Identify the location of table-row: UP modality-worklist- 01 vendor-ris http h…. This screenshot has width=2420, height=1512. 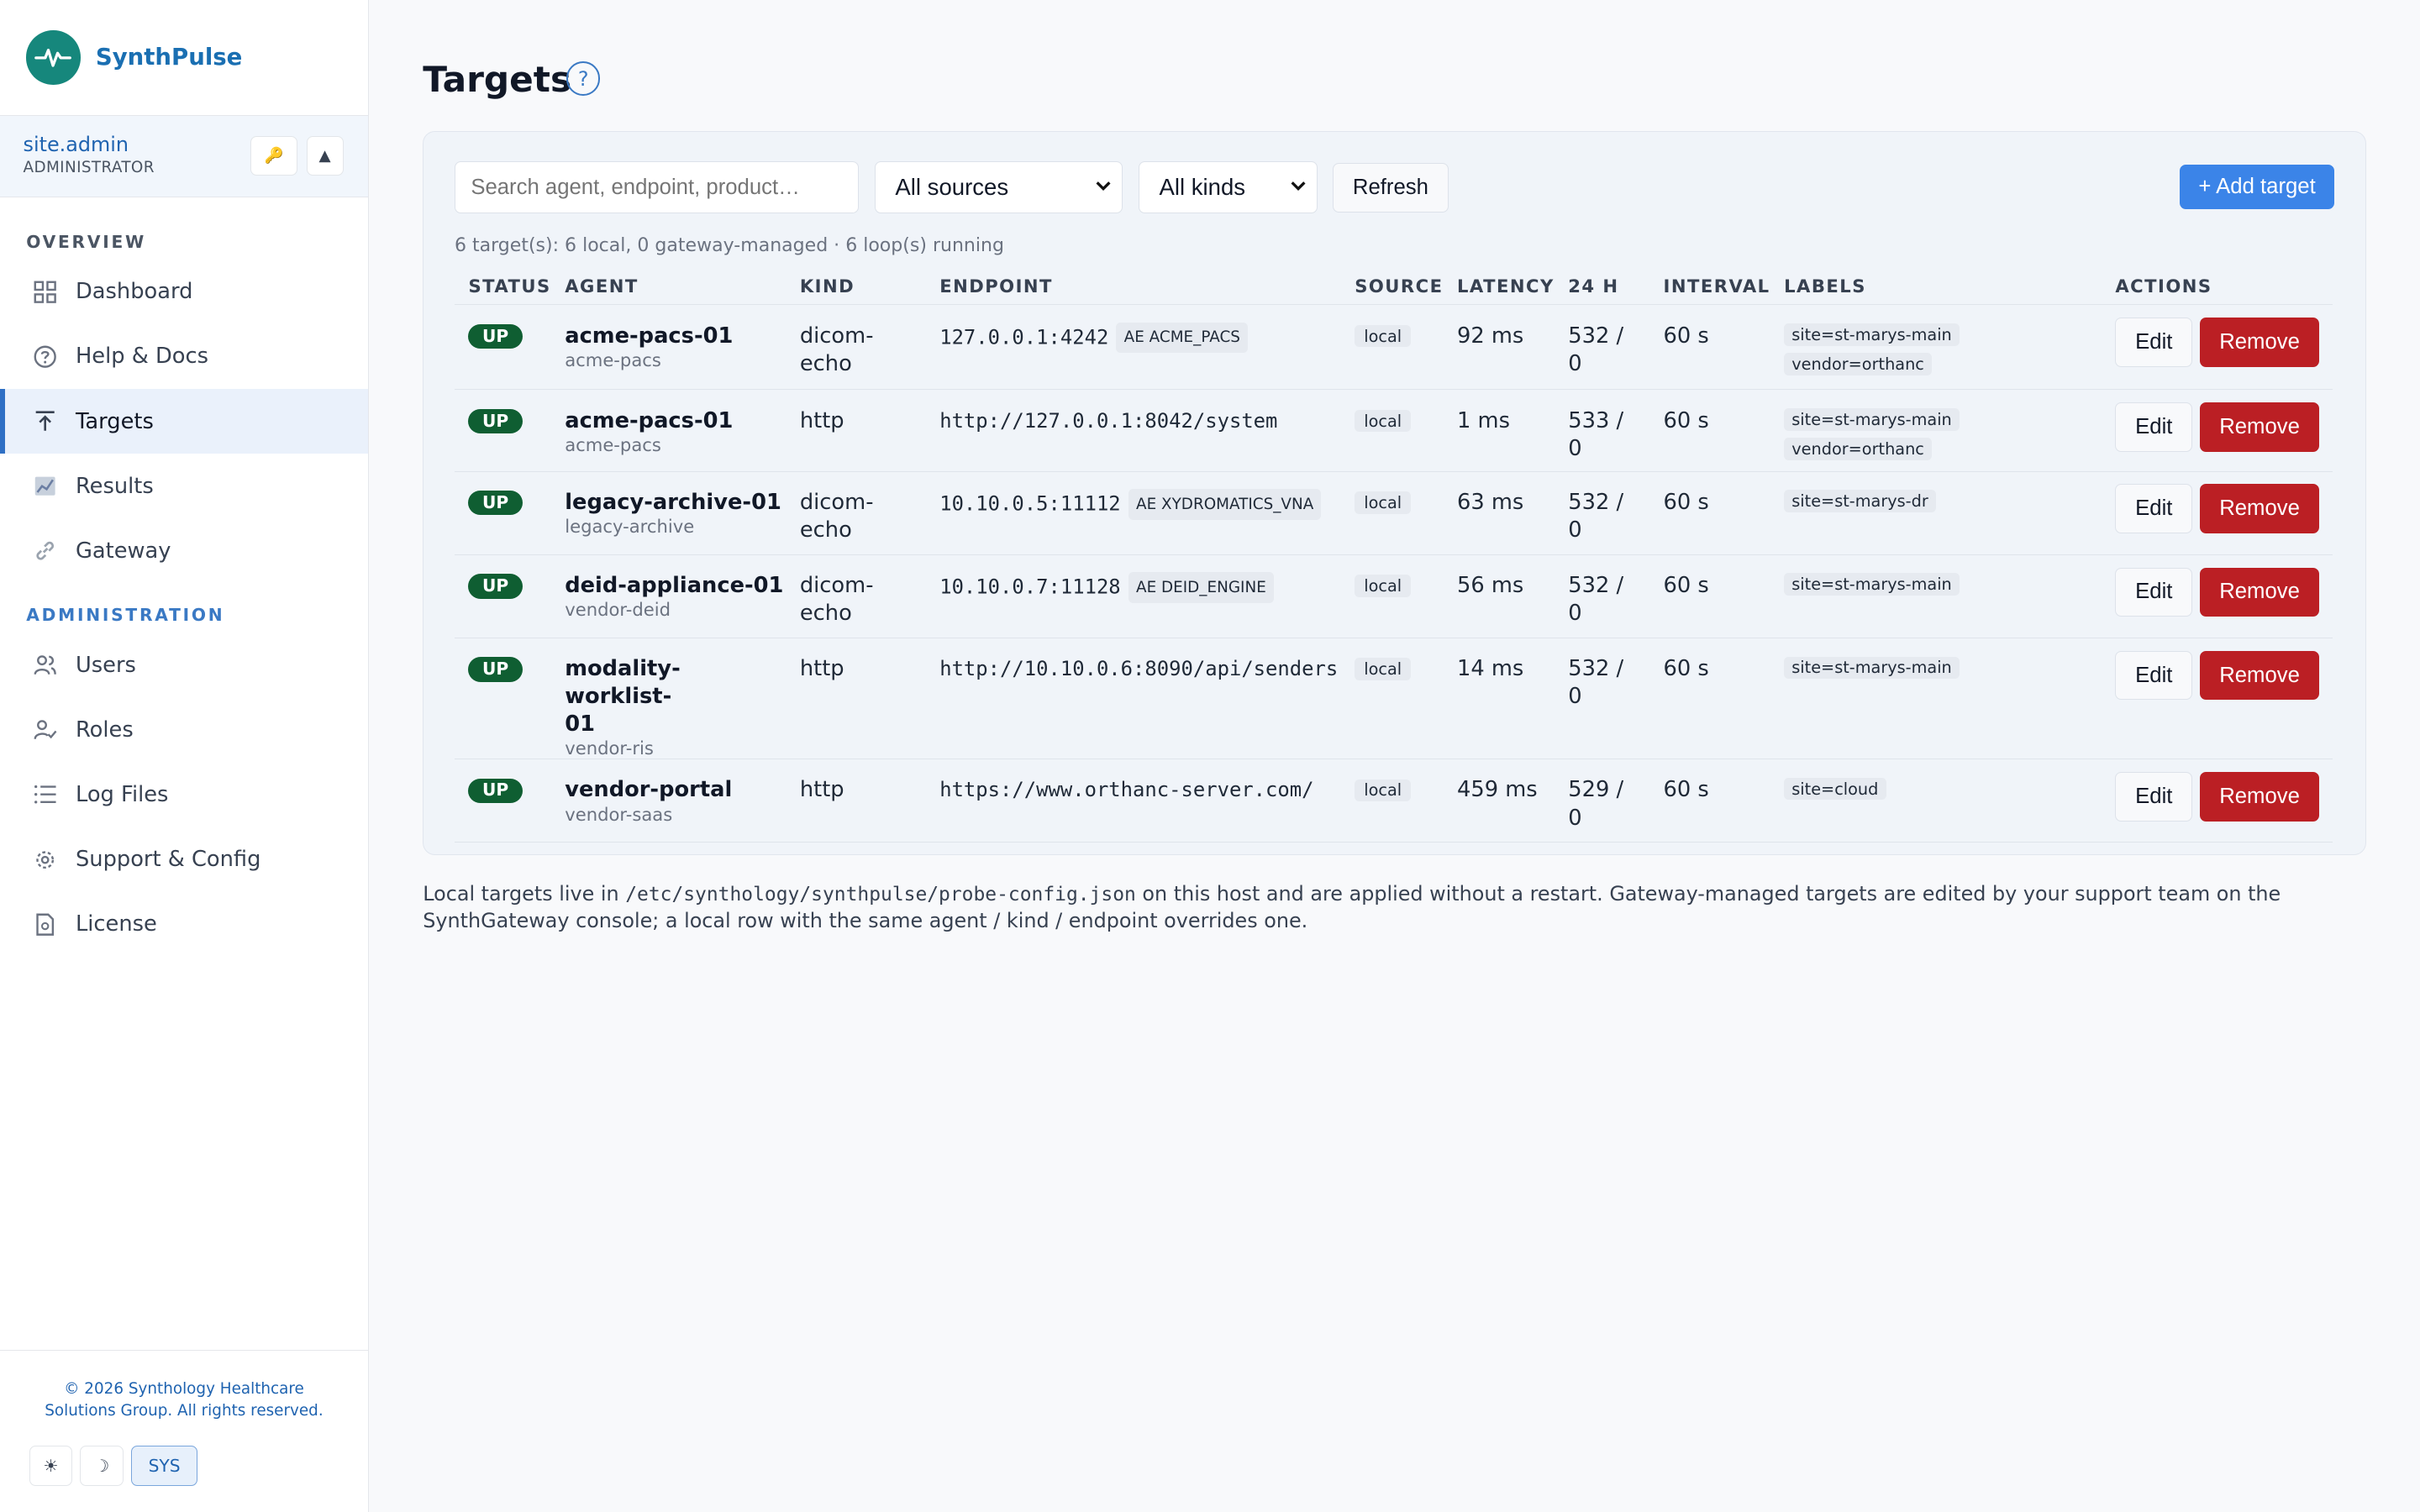
(1393, 699).